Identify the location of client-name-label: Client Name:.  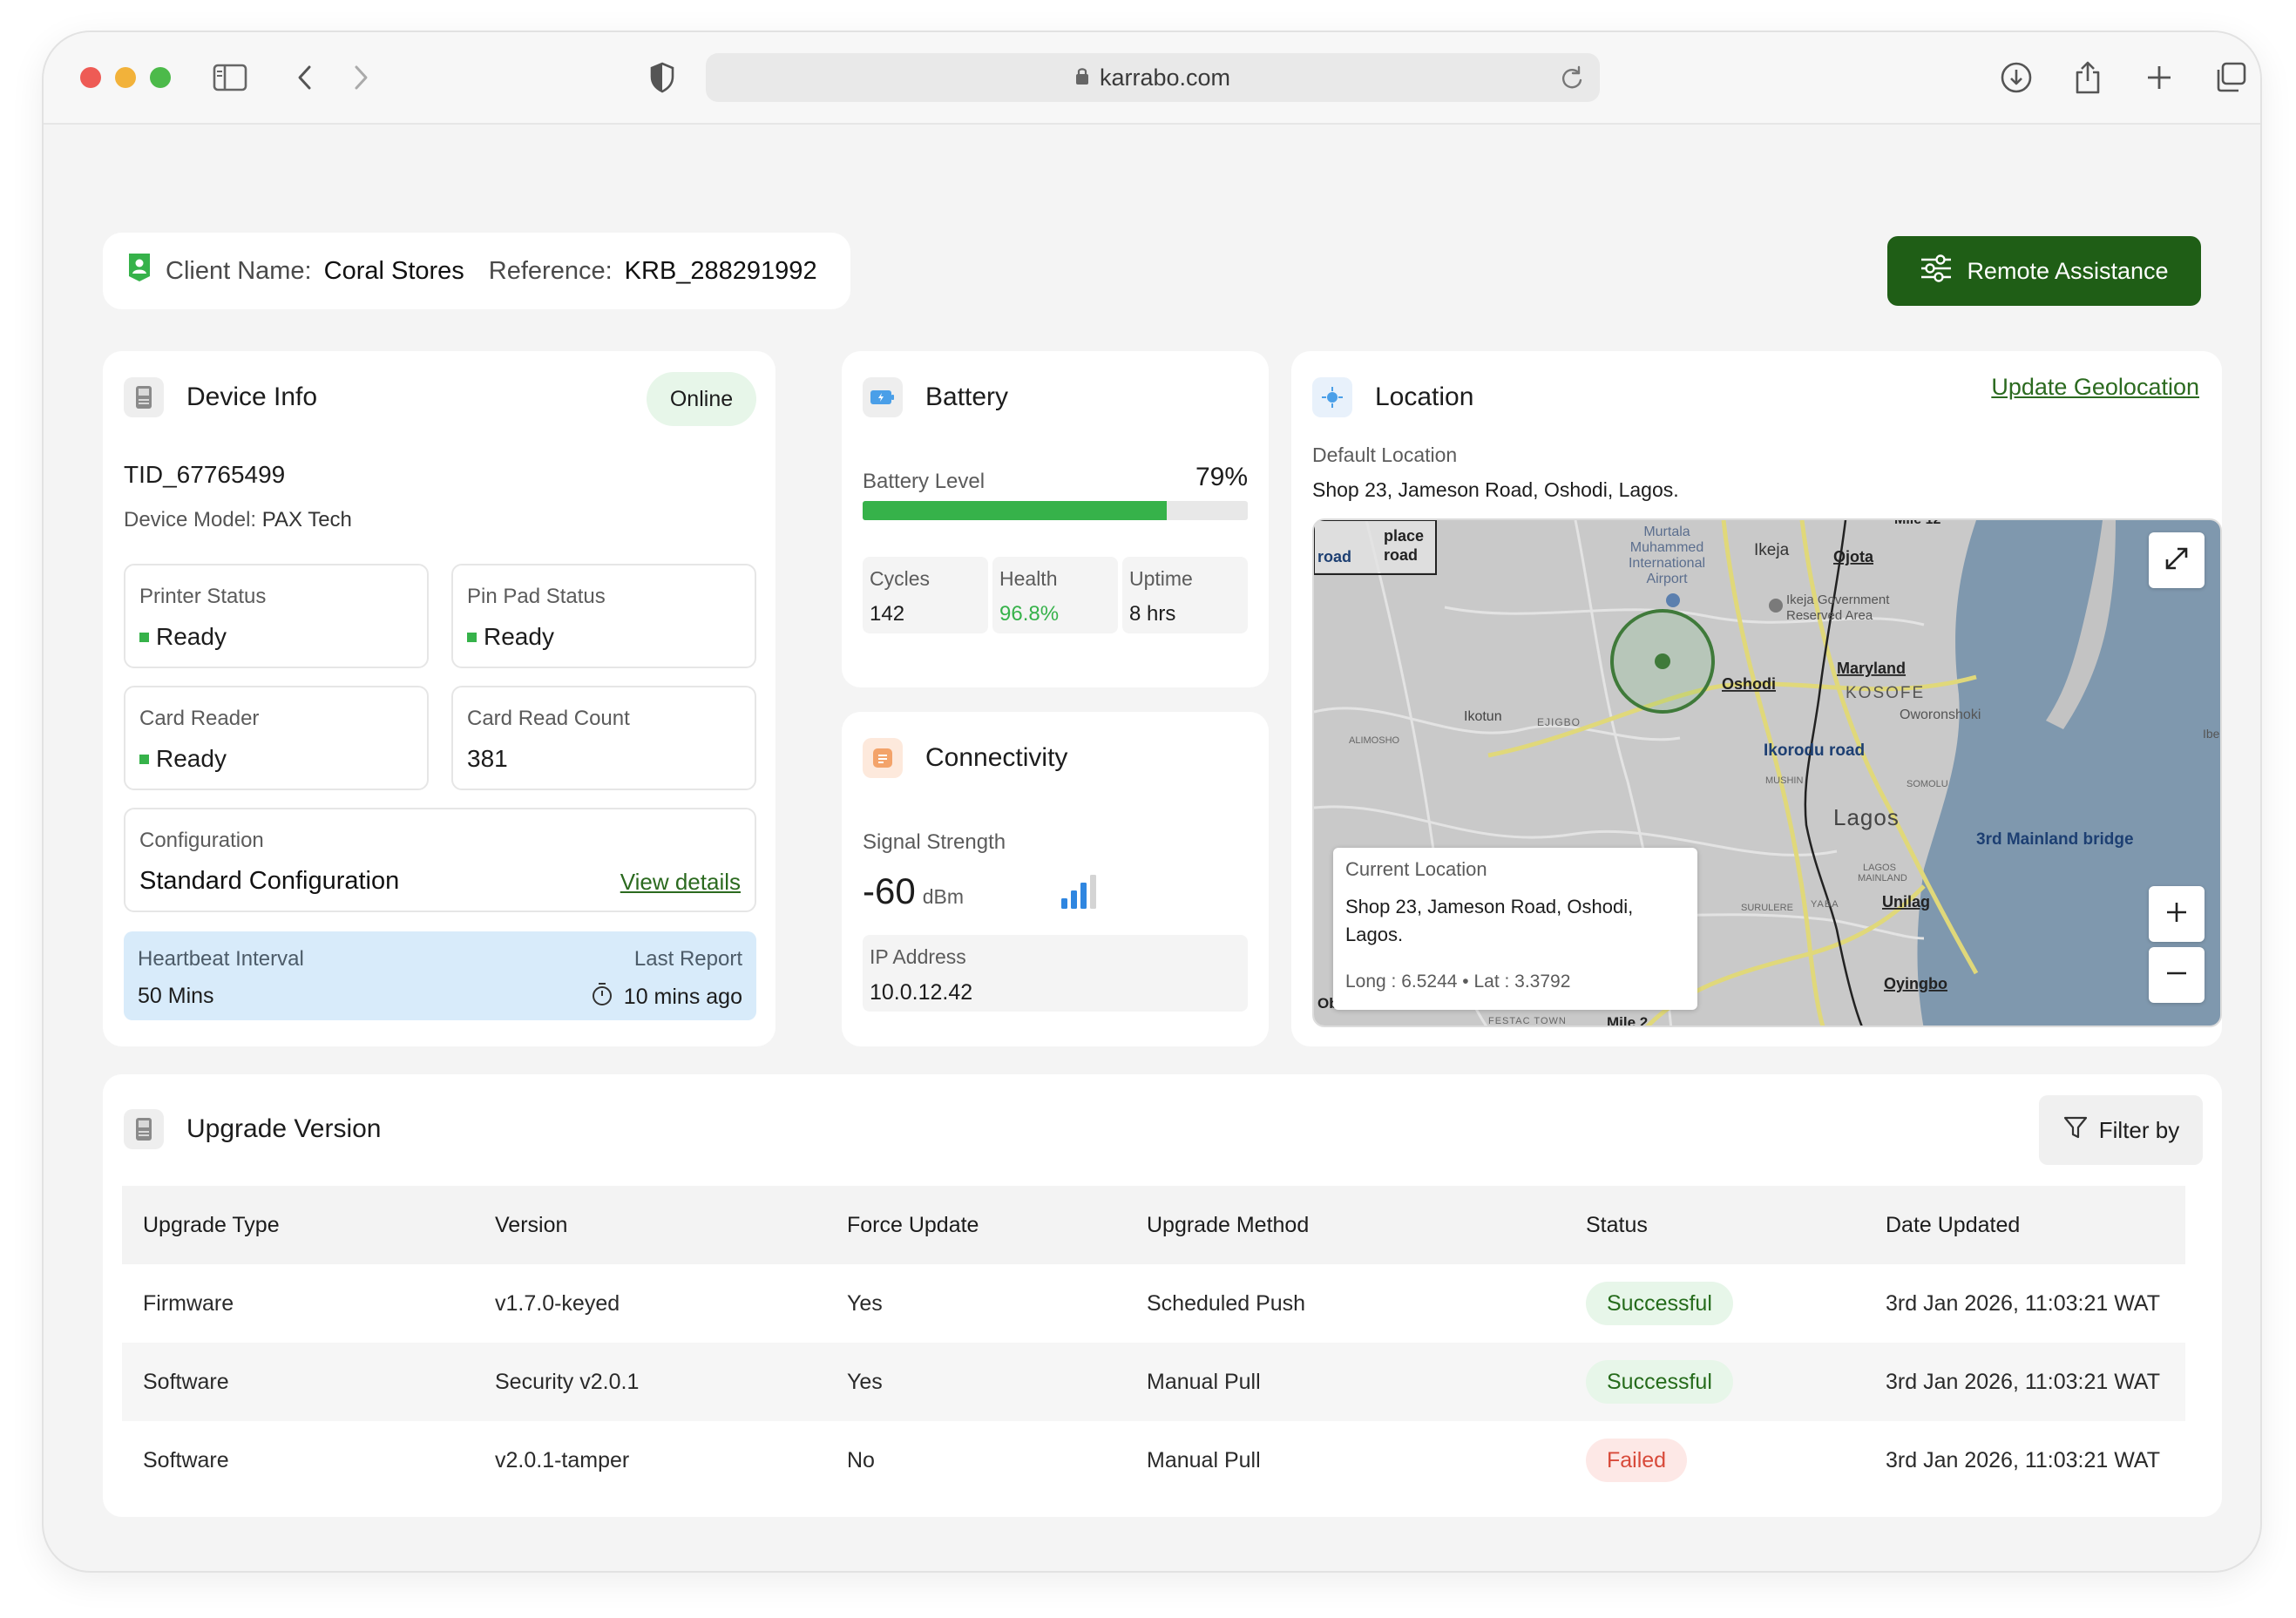
(239, 270).